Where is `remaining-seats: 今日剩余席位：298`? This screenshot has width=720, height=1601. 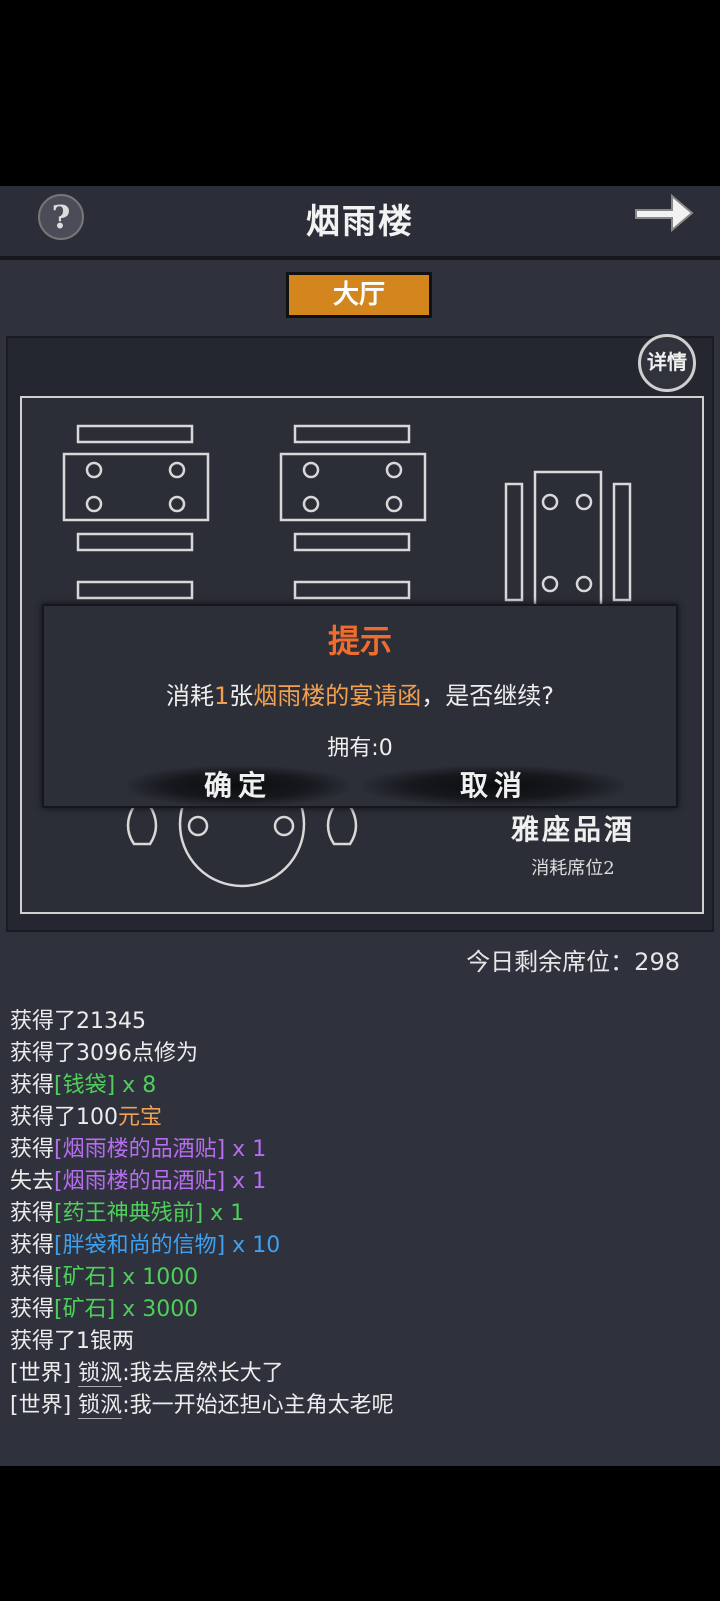
remaining-seats: 今日剩余席位：298 is located at coordinates (573, 962).